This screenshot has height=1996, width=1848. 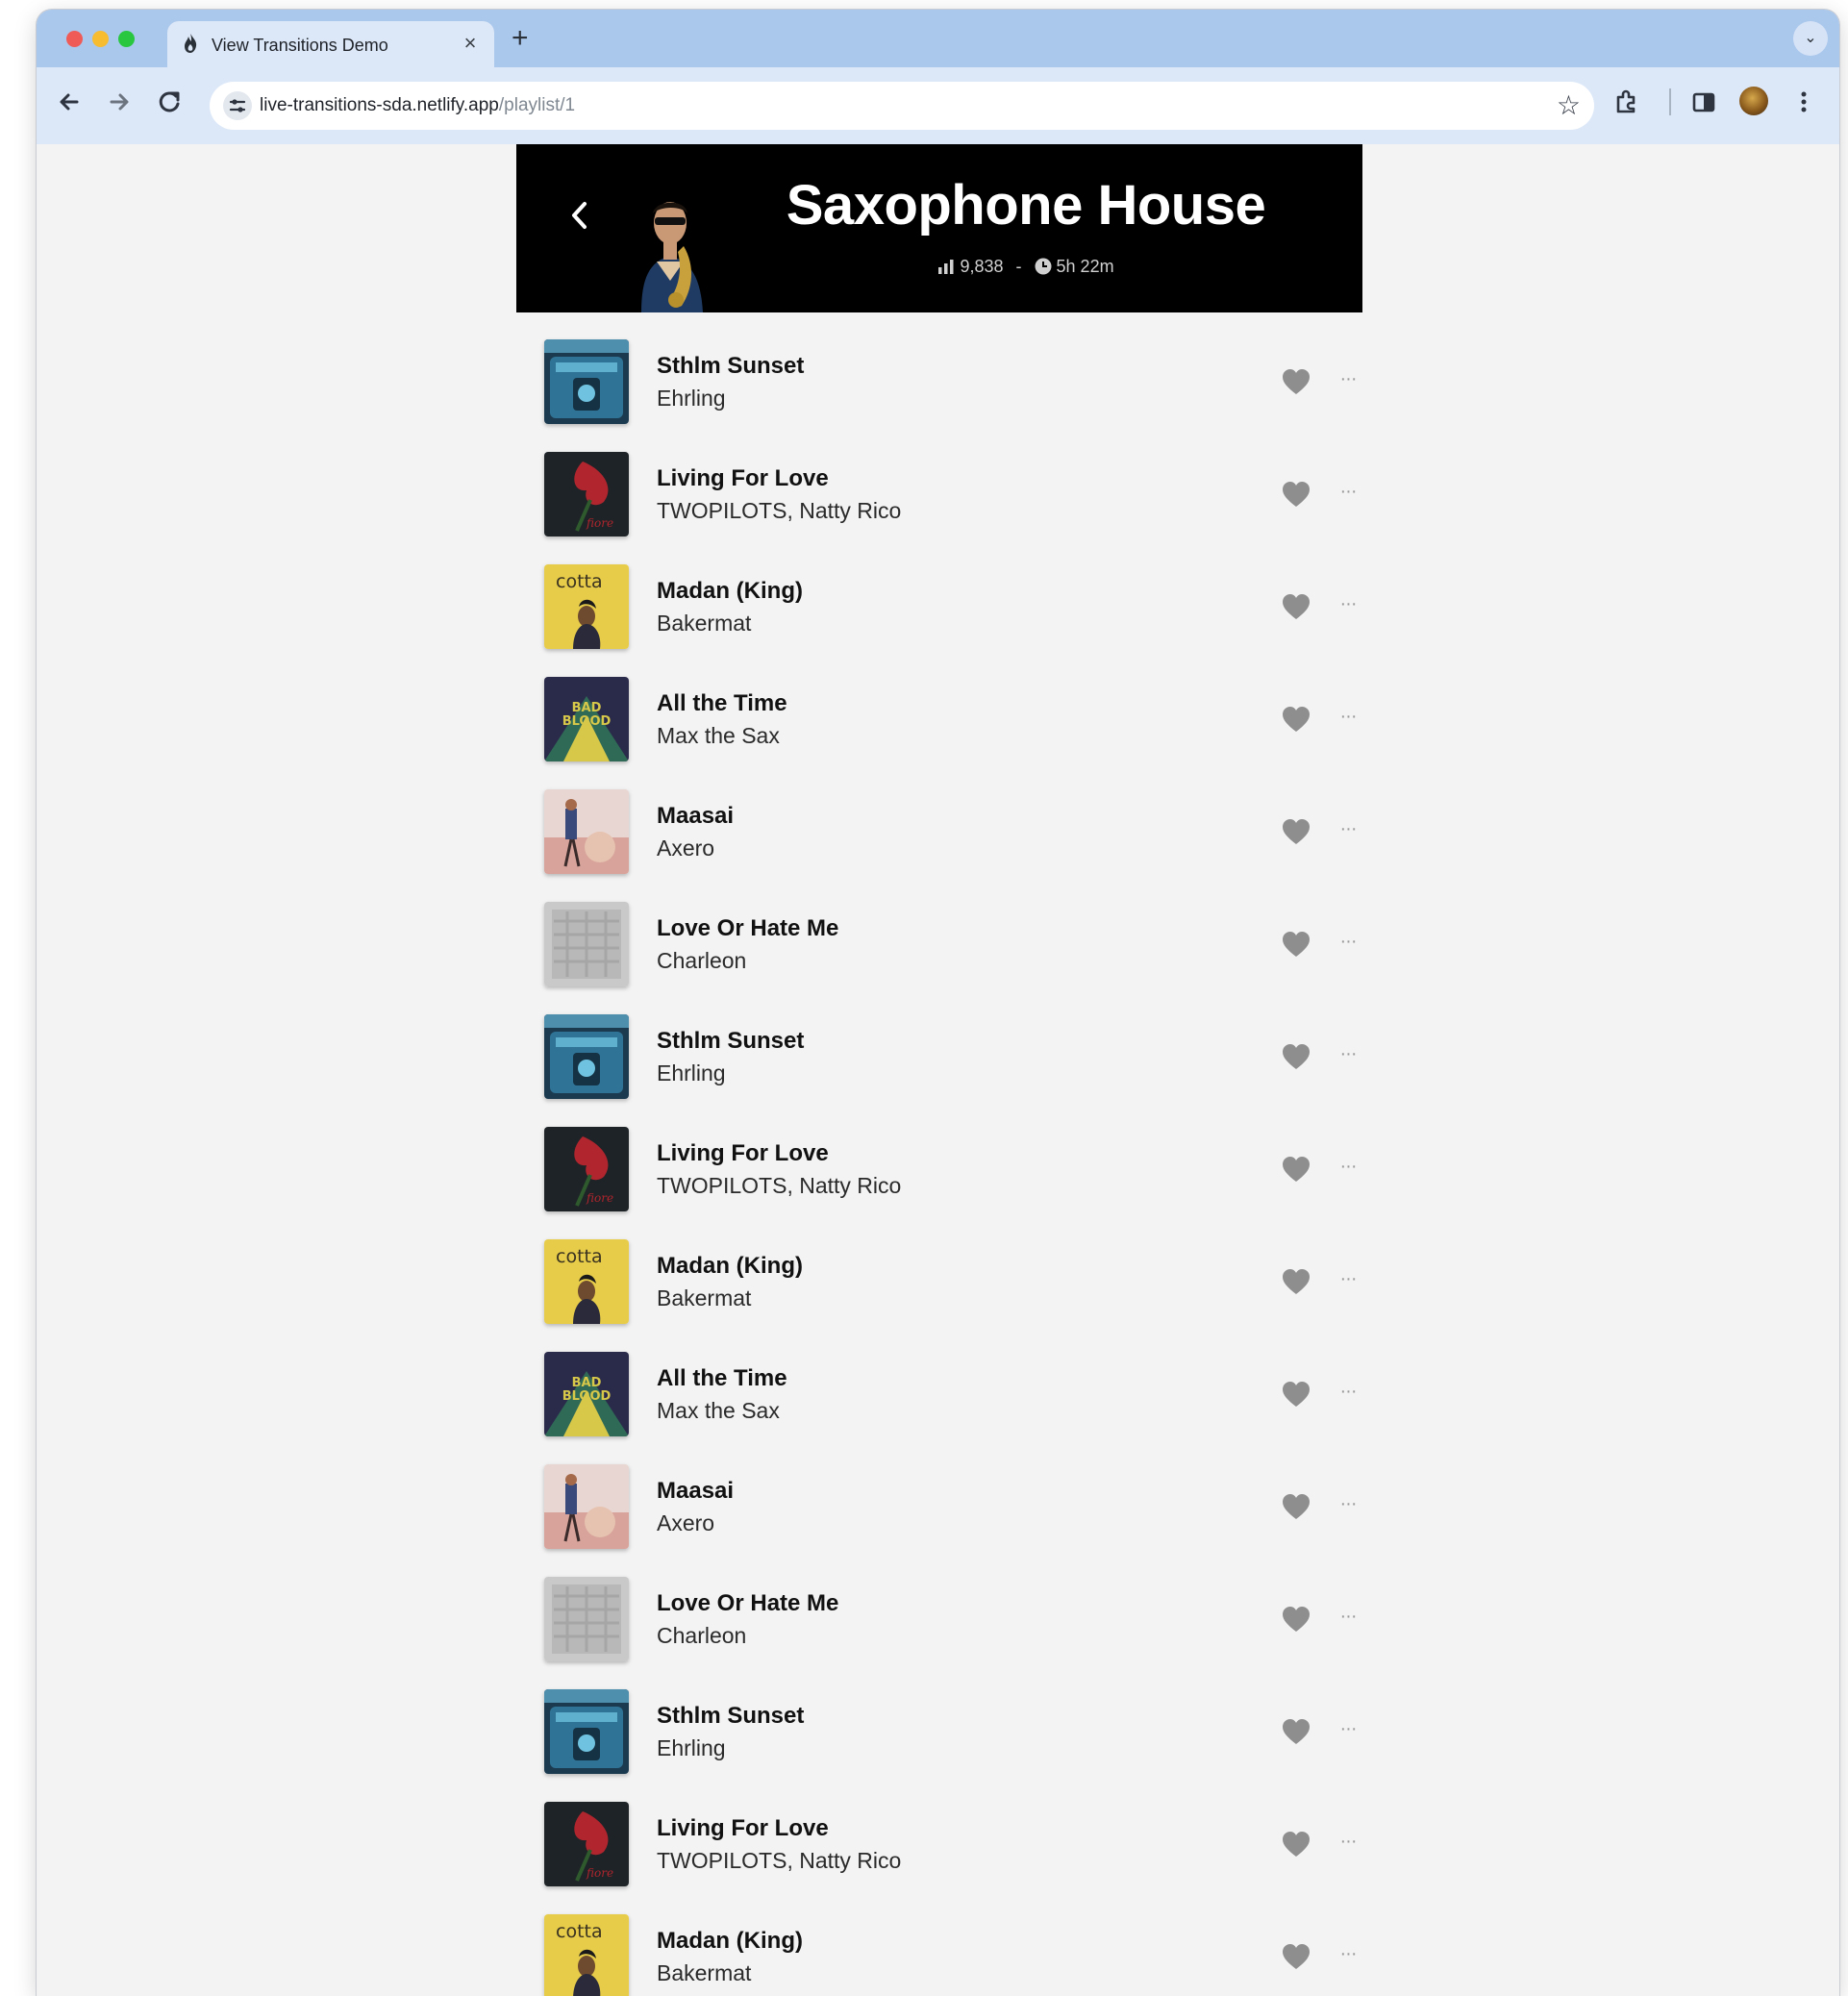 What do you see at coordinates (74, 39) in the screenshot?
I see `window-close-button` at bounding box center [74, 39].